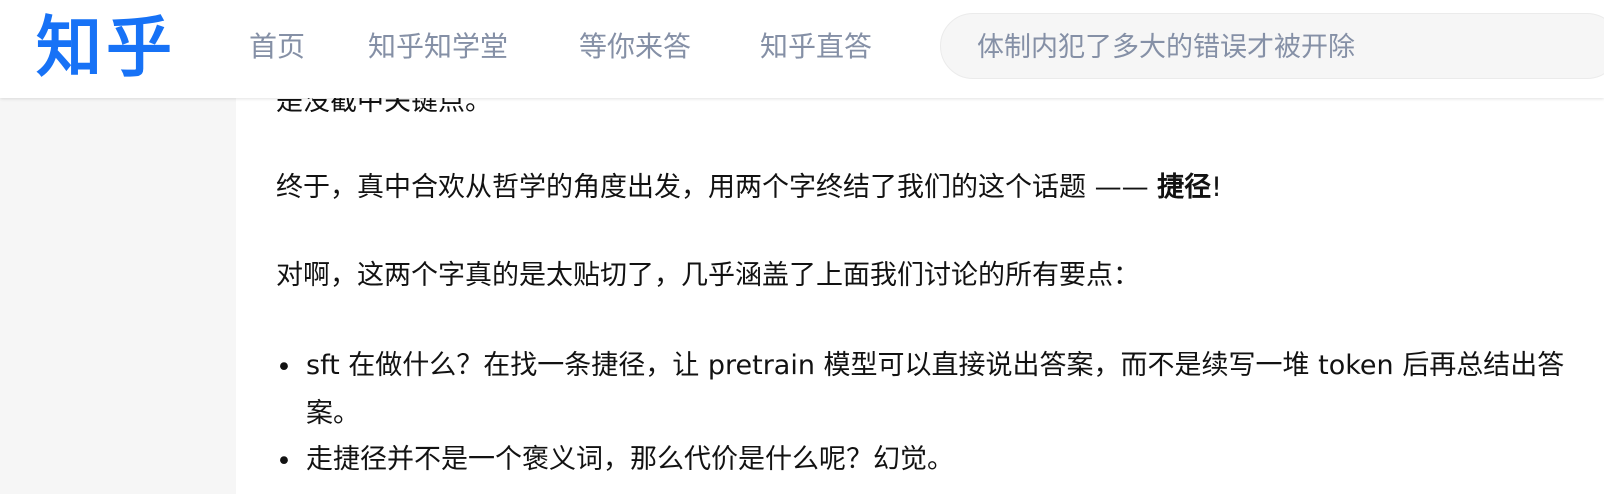 Image resolution: width=1604 pixels, height=494 pixels. What do you see at coordinates (816, 47) in the screenshot?
I see `nav-zhida: 知乎直答` at bounding box center [816, 47].